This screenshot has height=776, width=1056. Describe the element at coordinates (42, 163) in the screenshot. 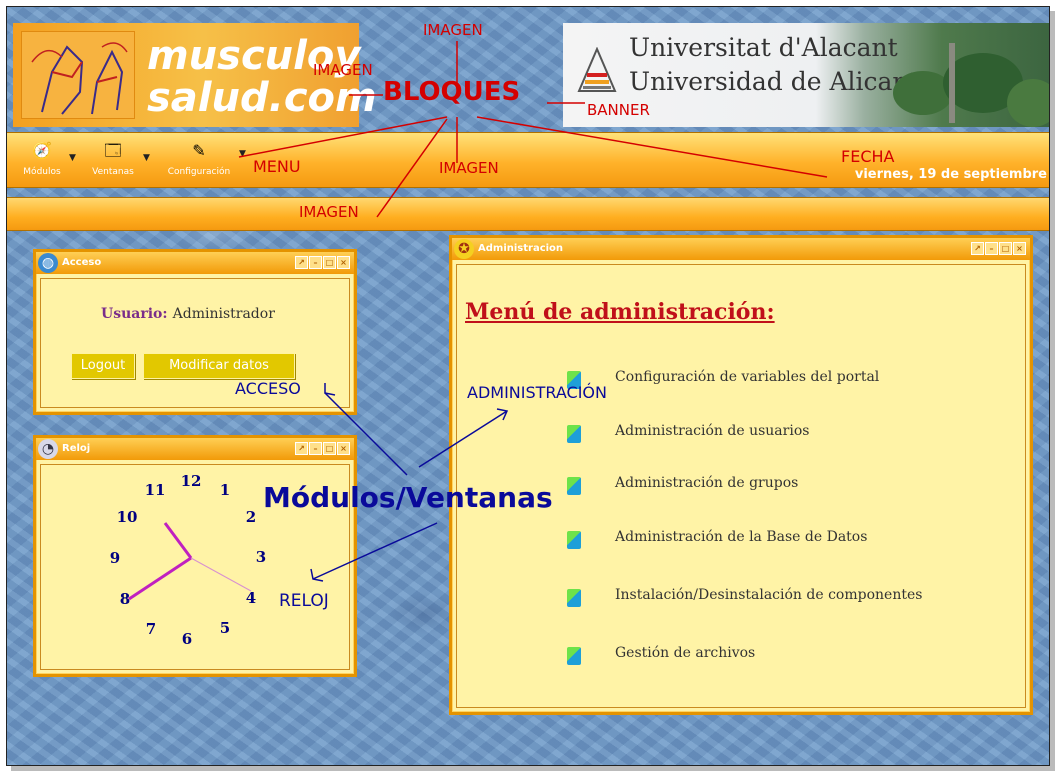

I see `menu-modulos: 🧭 Módulos` at that location.